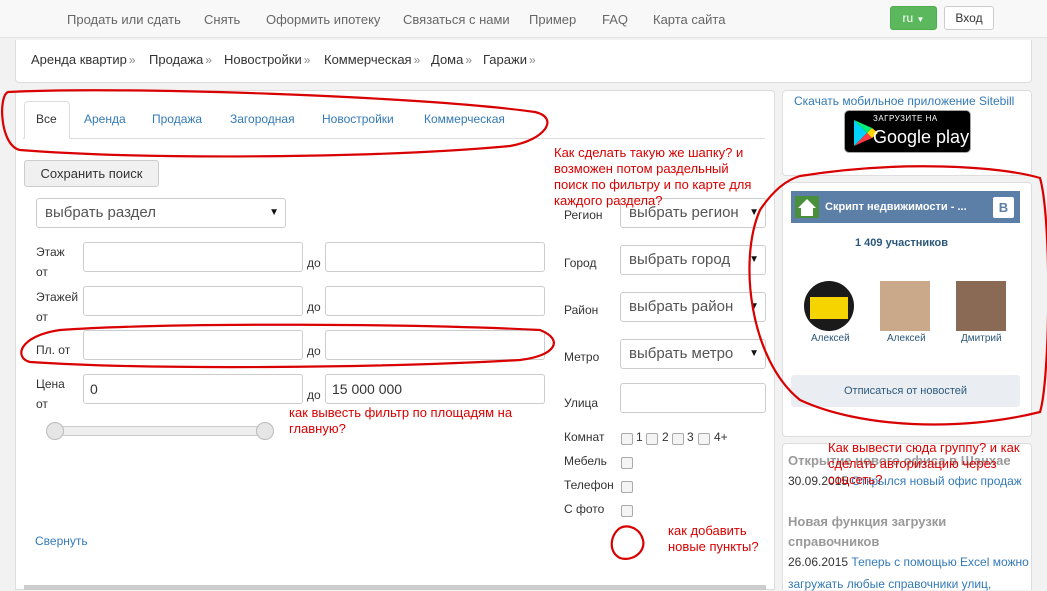 This screenshot has width=1047, height=591. I want to click on vk-widget-header: Скрипт недвижимости - ... В, so click(905, 207).